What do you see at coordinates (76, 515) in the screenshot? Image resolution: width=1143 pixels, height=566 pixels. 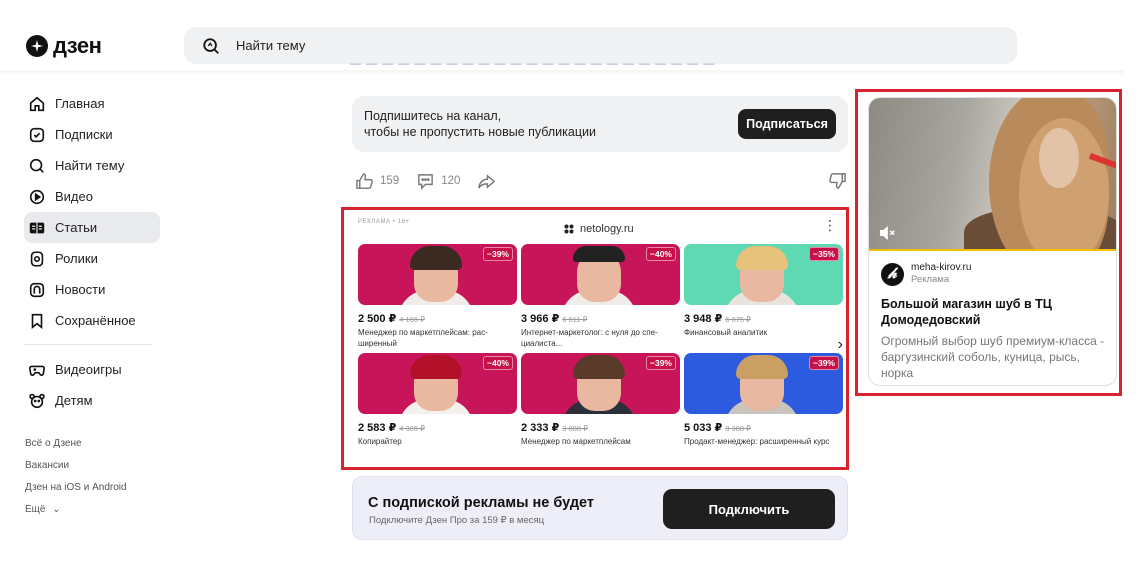 I see `footer-more: Ещё ⌄` at bounding box center [76, 515].